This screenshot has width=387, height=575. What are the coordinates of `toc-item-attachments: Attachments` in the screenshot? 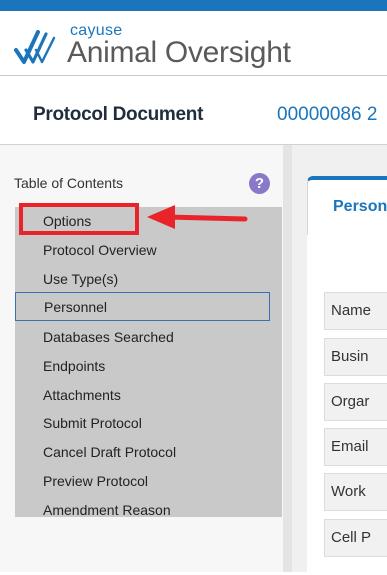 It's located at (148, 395).